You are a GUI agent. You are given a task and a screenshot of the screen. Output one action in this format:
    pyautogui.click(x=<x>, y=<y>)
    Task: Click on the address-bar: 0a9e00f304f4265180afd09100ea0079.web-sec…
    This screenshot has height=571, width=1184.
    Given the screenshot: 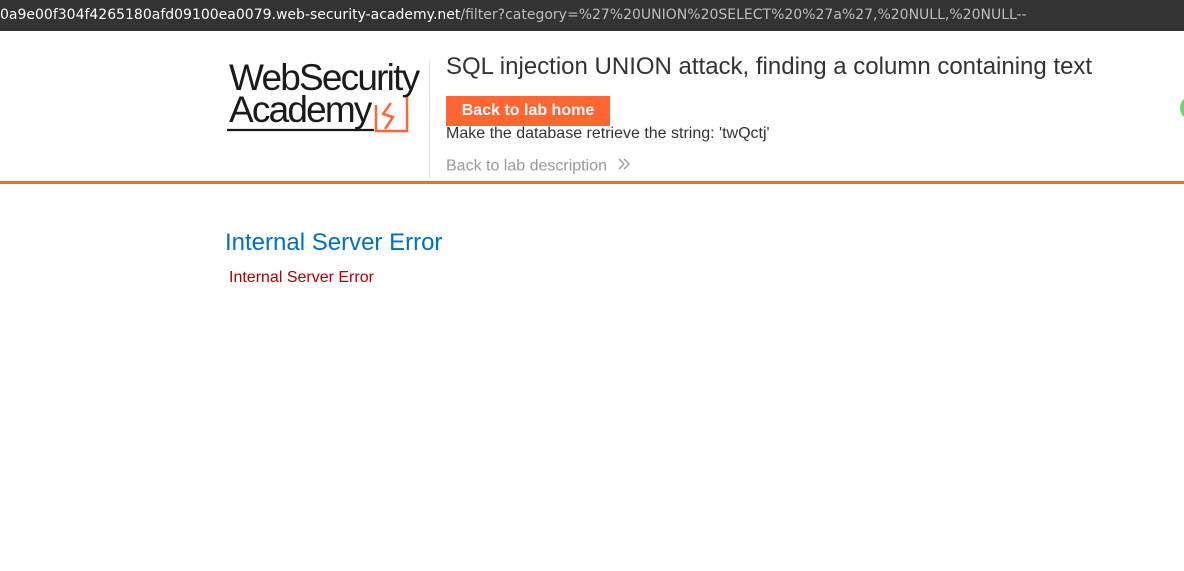 What is the action you would take?
    pyautogui.click(x=592, y=15)
    